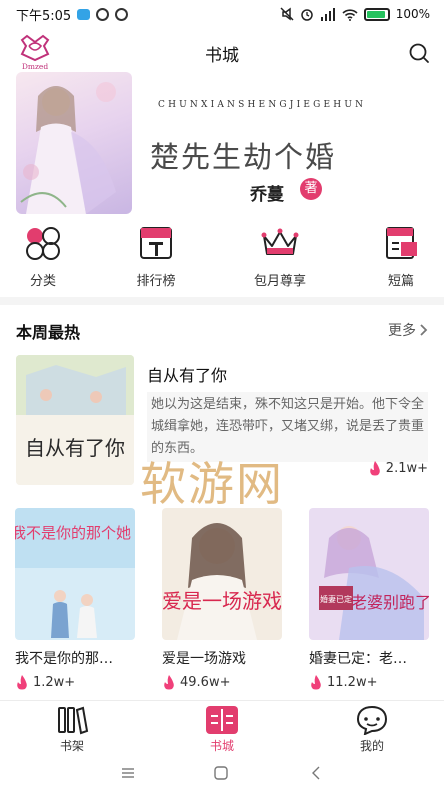  What do you see at coordinates (372, 720) in the screenshot?
I see `profile-icon` at bounding box center [372, 720].